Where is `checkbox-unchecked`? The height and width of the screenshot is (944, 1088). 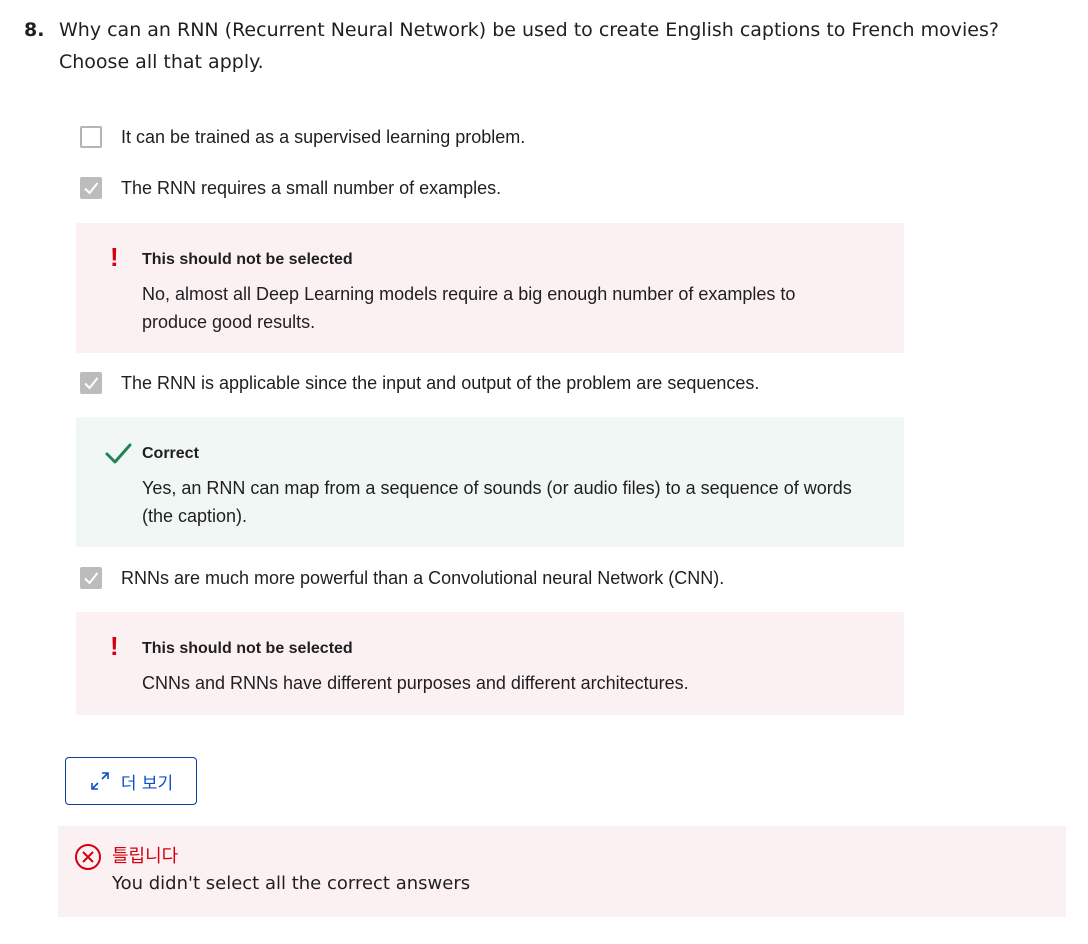 checkbox-unchecked is located at coordinates (91, 137).